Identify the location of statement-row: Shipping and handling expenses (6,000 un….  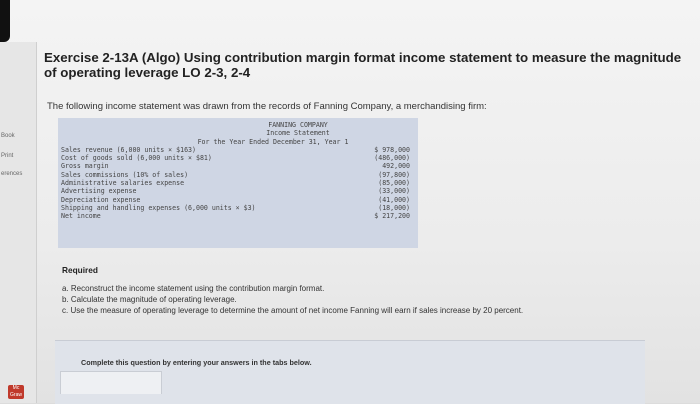
(238, 208).